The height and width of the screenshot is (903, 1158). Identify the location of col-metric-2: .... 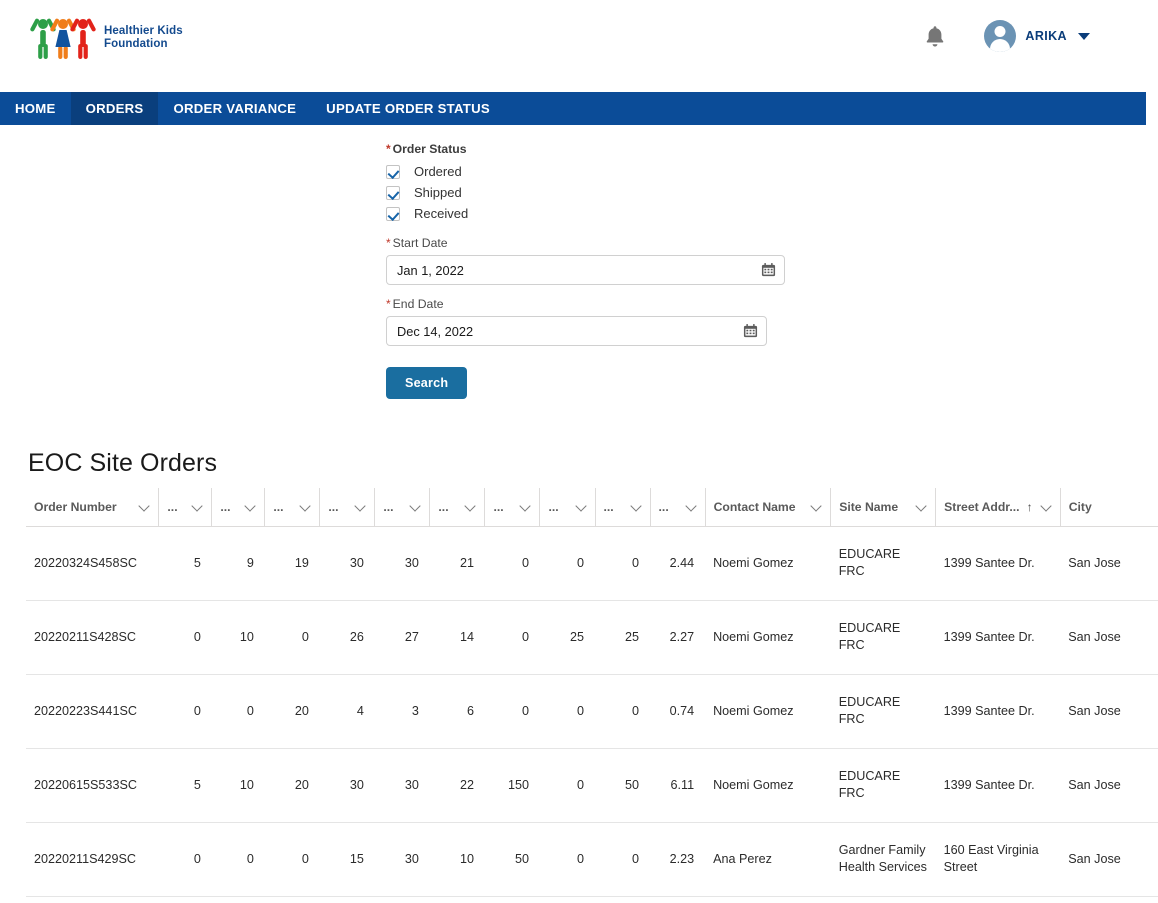
(238, 507).